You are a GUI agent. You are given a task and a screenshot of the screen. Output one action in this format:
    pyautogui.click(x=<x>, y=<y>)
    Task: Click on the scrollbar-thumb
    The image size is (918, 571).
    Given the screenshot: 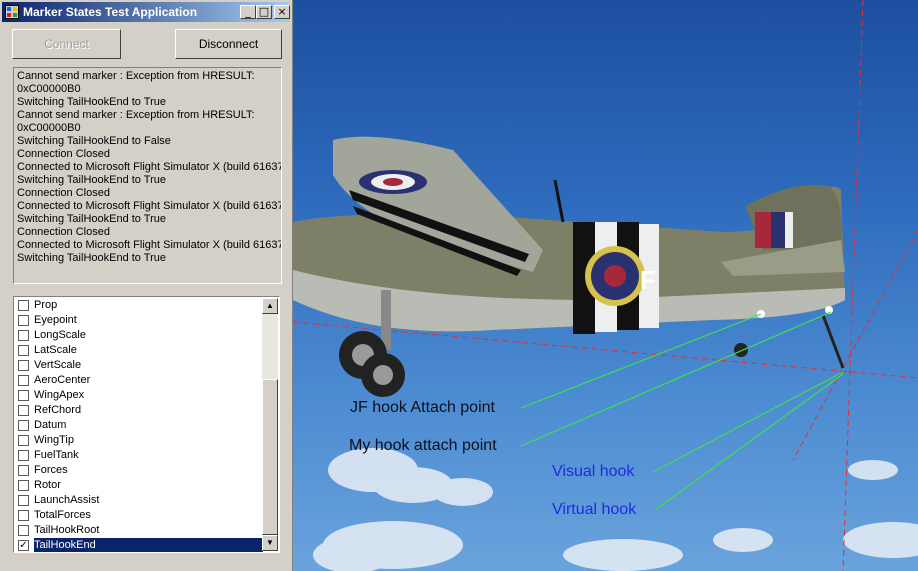 What is the action you would take?
    pyautogui.click(x=270, y=457)
    